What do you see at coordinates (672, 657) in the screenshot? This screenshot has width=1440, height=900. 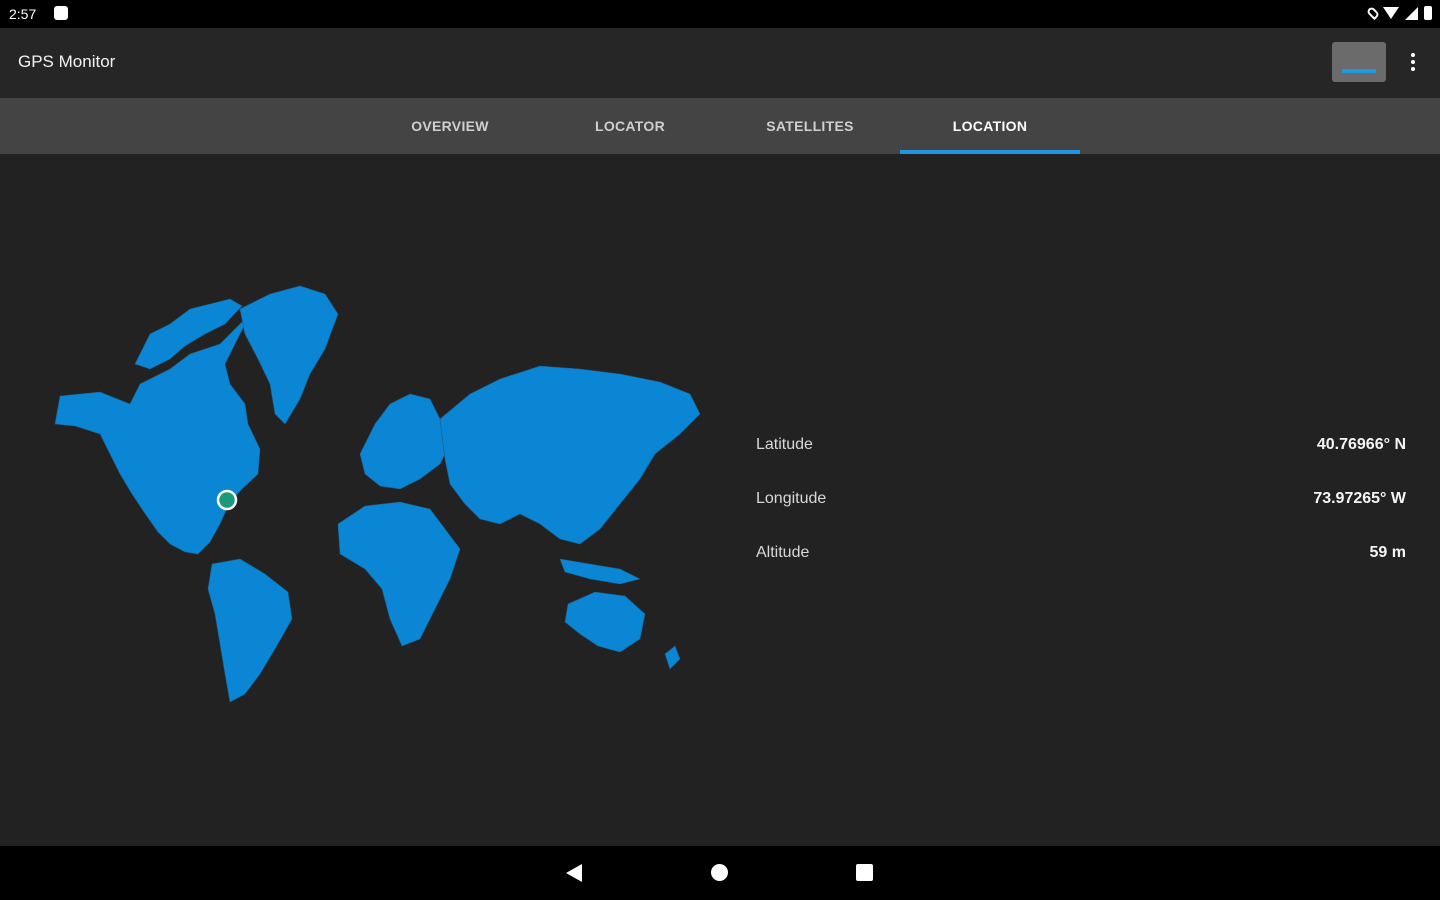 I see `new-zealand-shape` at bounding box center [672, 657].